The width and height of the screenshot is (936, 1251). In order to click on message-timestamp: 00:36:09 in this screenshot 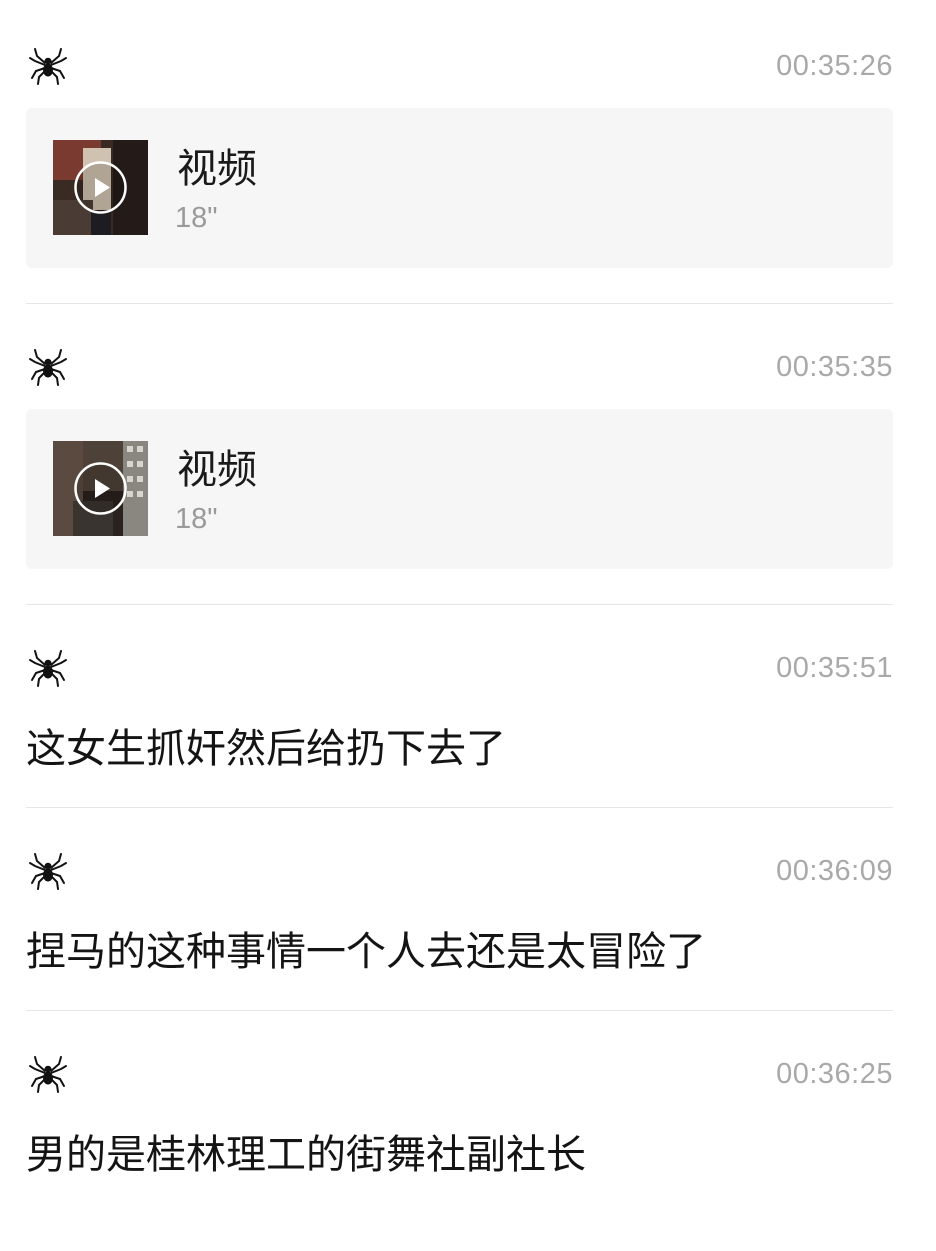, I will do `click(834, 871)`.